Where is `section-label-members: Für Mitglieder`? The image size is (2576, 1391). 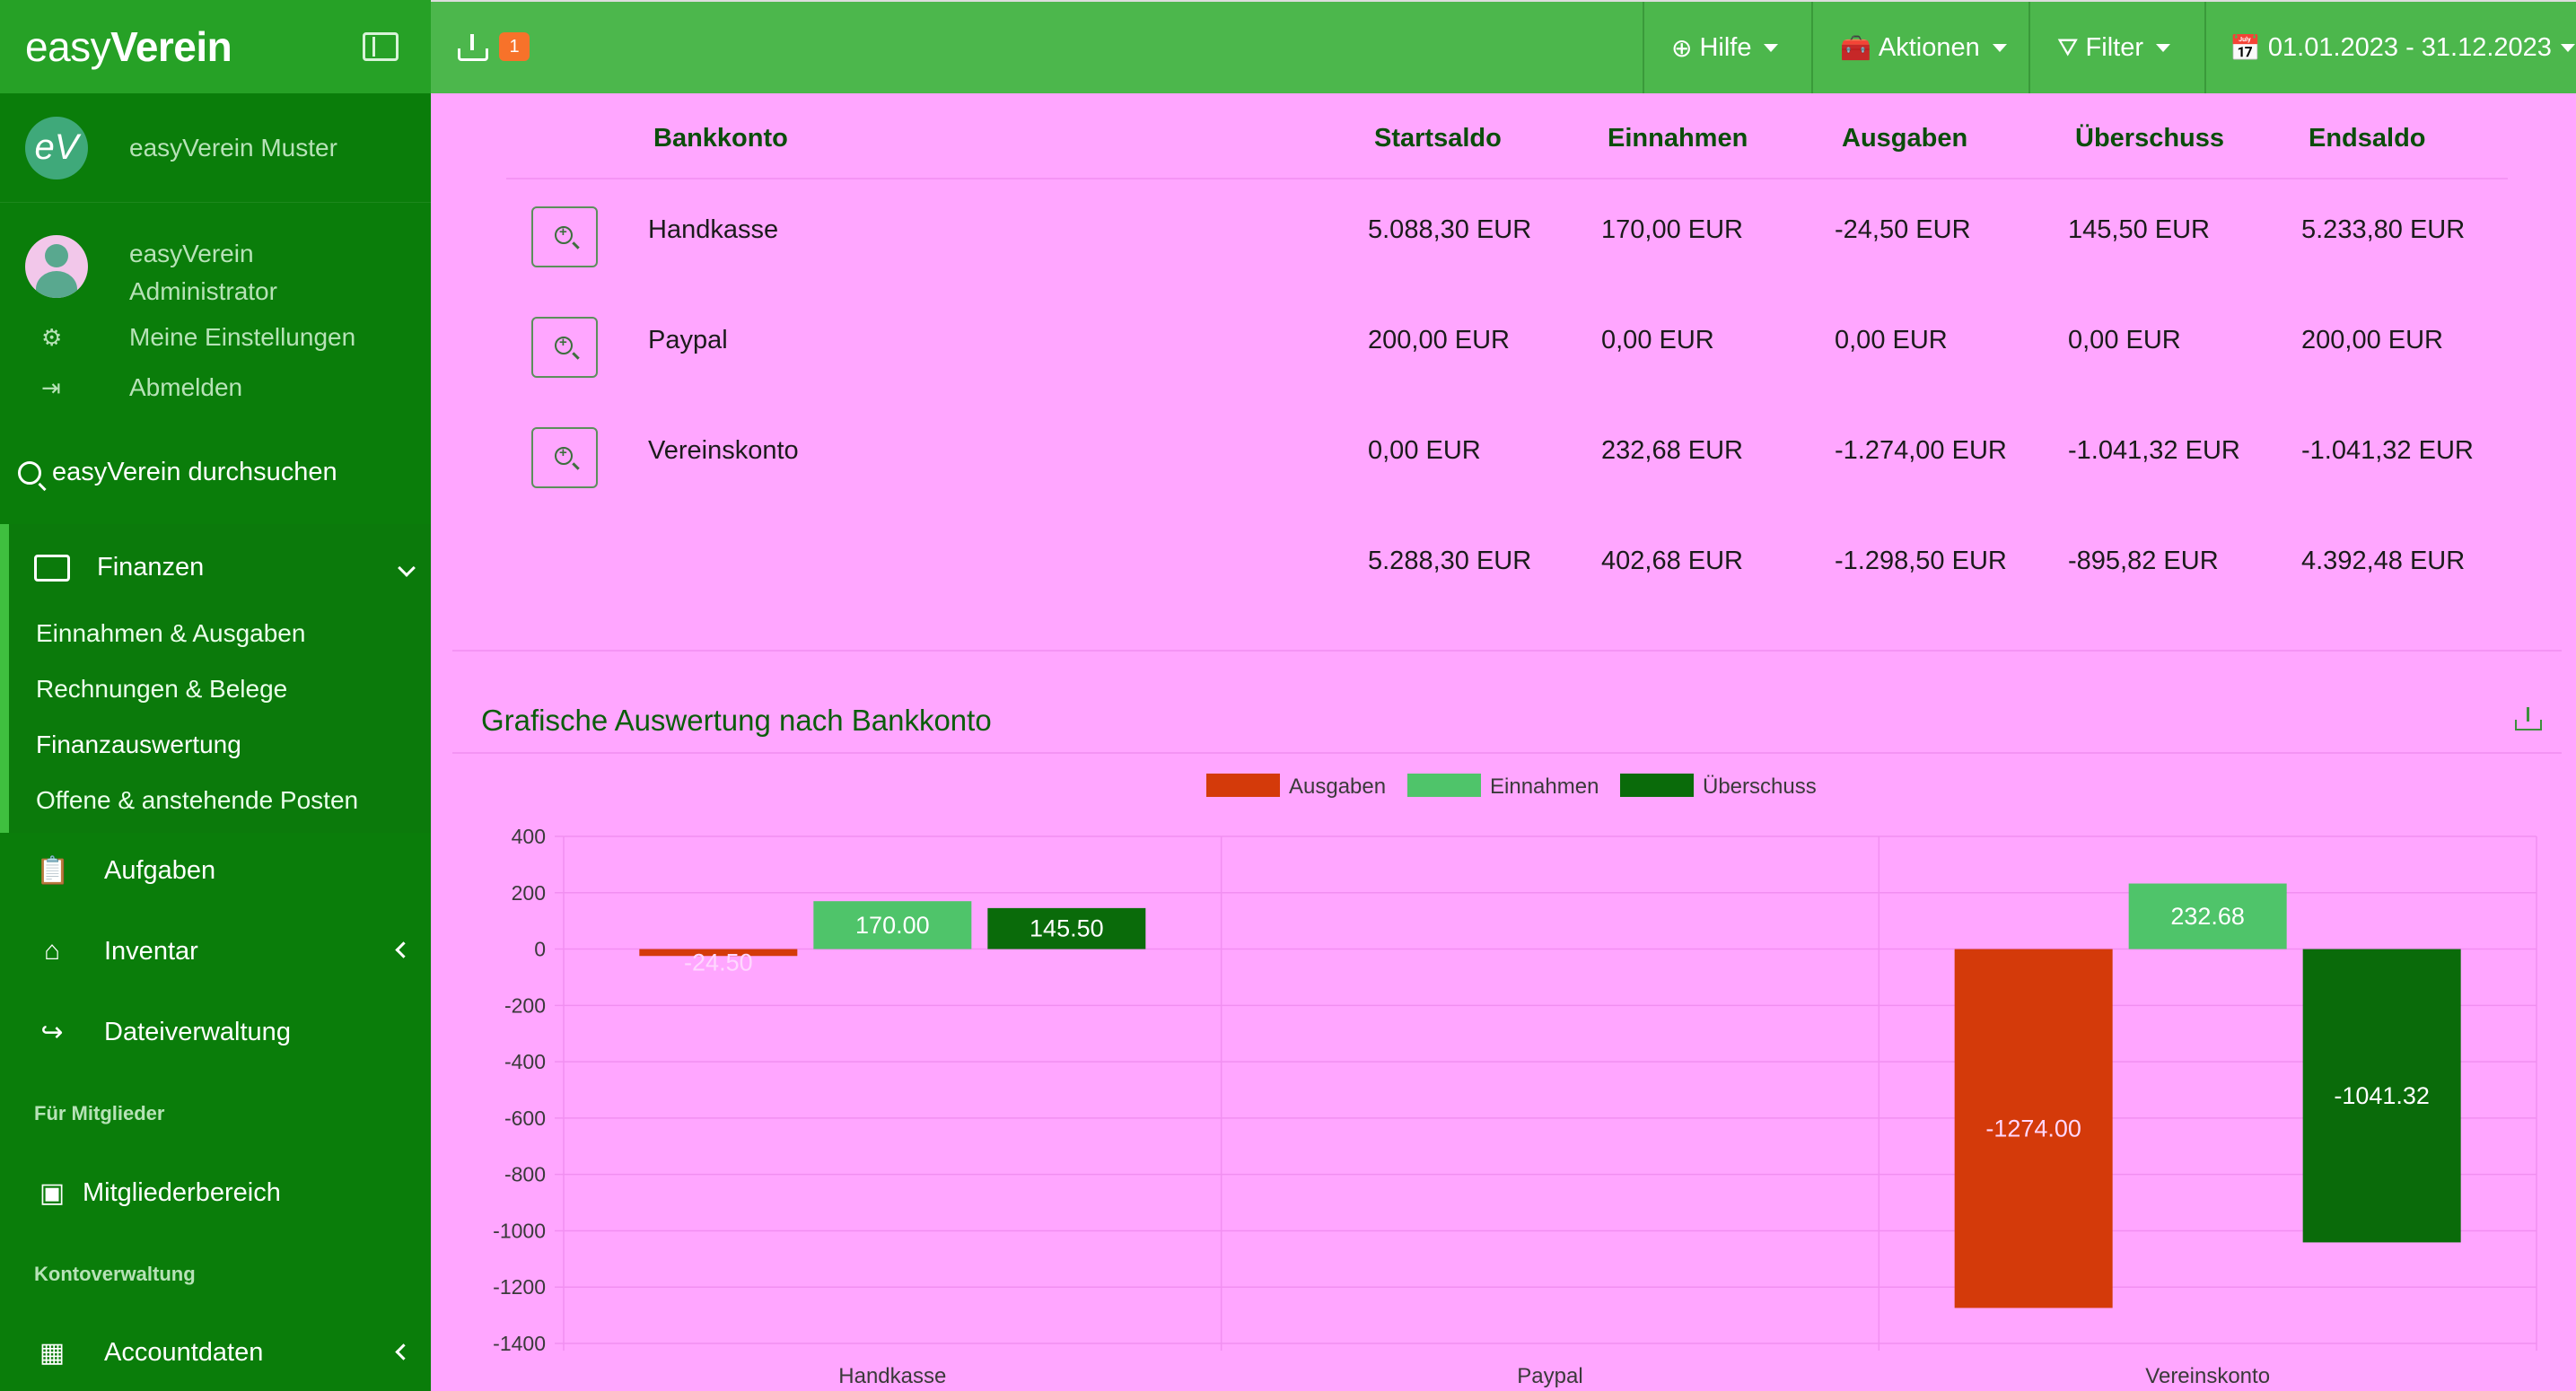 section-label-members: Für Mitglieder is located at coordinates (99, 1113).